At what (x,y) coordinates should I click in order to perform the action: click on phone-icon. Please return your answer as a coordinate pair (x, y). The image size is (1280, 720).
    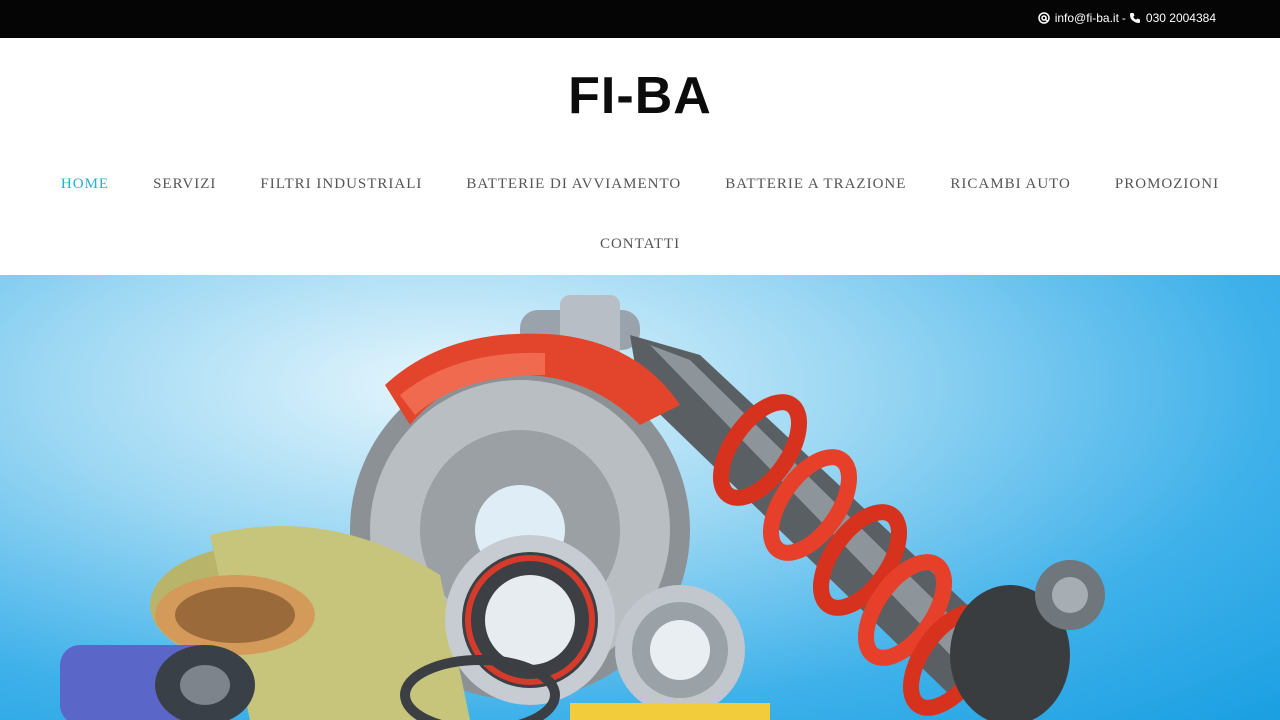
    Looking at the image, I should click on (1135, 18).